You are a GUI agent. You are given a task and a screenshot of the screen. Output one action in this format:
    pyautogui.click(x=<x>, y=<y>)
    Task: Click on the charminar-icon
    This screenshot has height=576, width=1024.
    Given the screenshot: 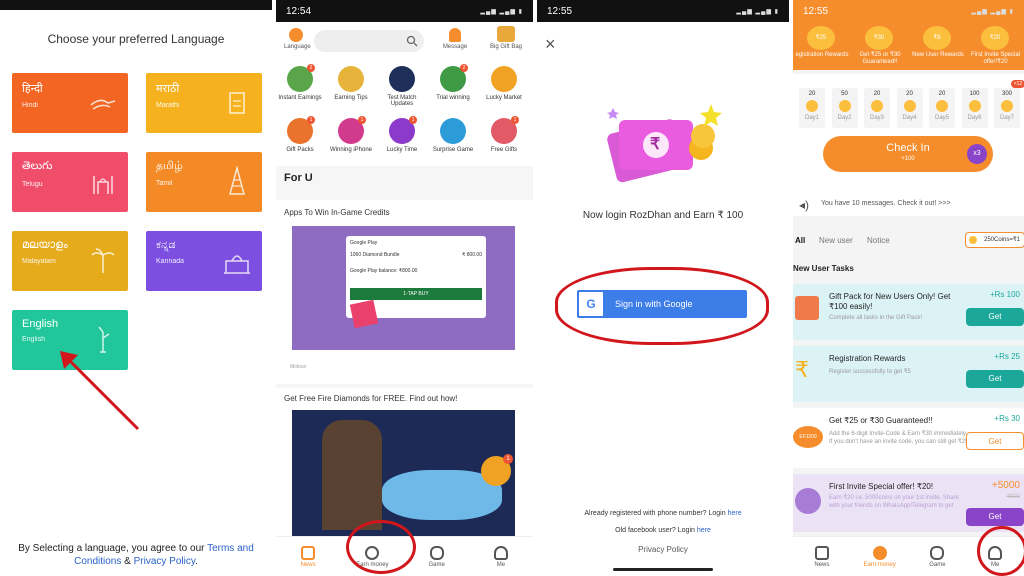 What is the action you would take?
    pyautogui.click(x=103, y=185)
    